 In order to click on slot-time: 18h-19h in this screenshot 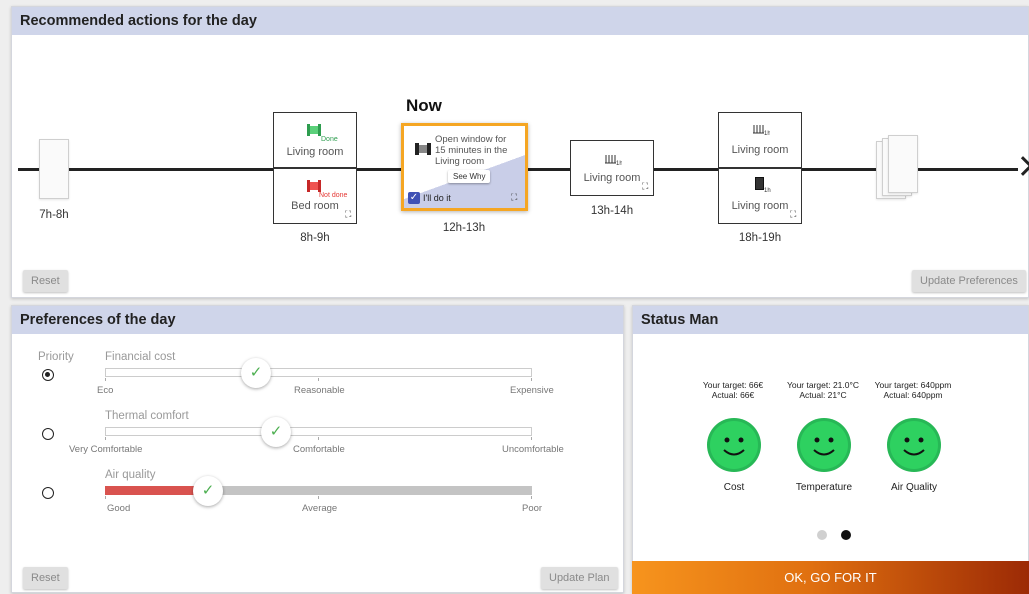, I will do `click(760, 238)`.